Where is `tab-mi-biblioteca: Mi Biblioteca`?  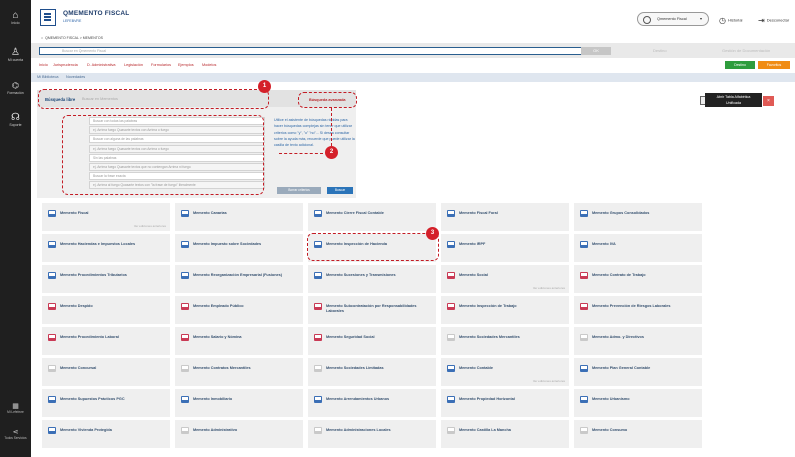 tab-mi-biblioteca: Mi Biblioteca is located at coordinates (48, 77).